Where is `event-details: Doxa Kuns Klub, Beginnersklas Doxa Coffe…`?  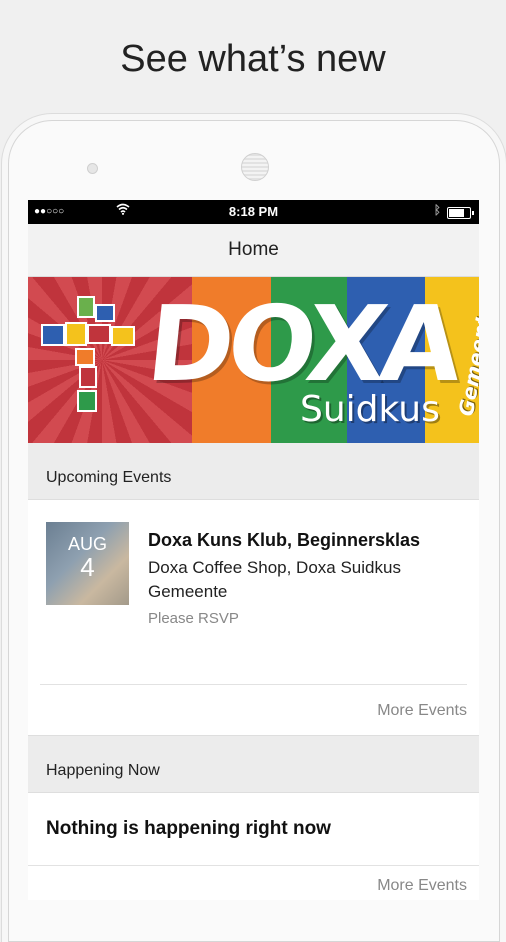 event-details: Doxa Kuns Klub, Beginnersklas Doxa Coffe… is located at coordinates (307, 591).